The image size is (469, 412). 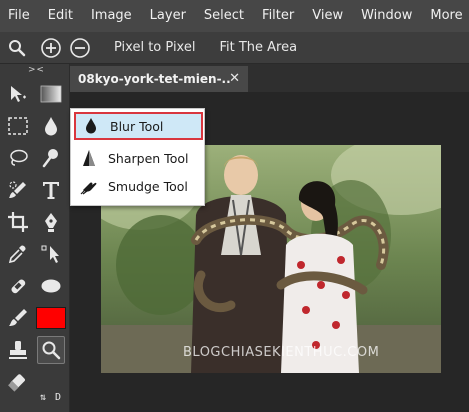 I want to click on pen-tool-icon, so click(x=51, y=222).